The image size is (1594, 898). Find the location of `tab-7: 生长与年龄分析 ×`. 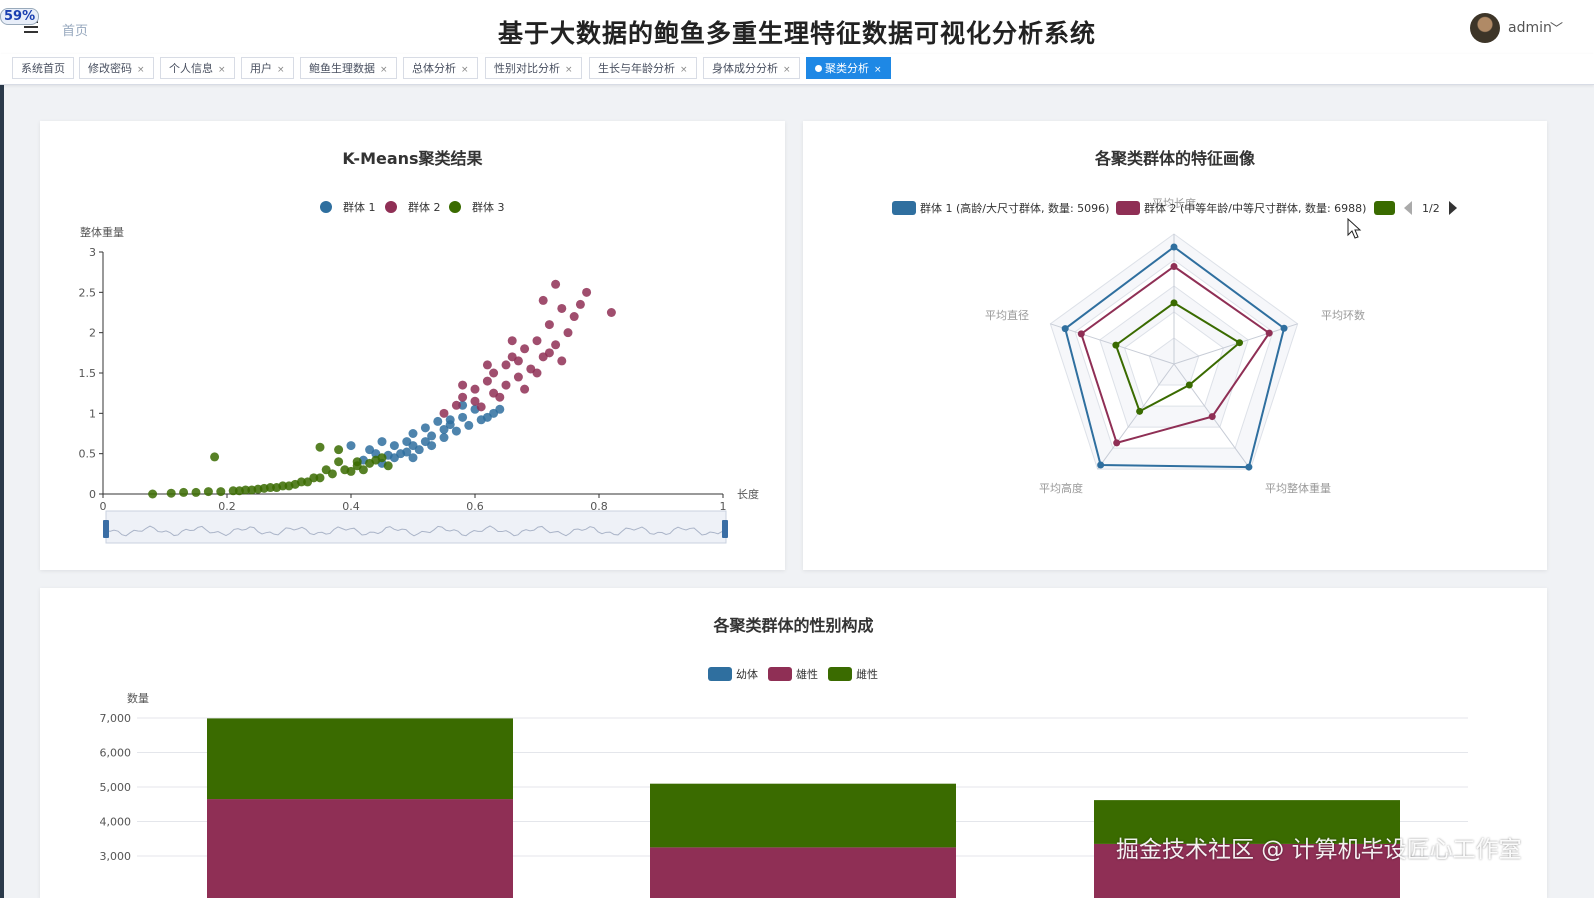

tab-7: 生长与年龄分析 × is located at coordinates (643, 68).